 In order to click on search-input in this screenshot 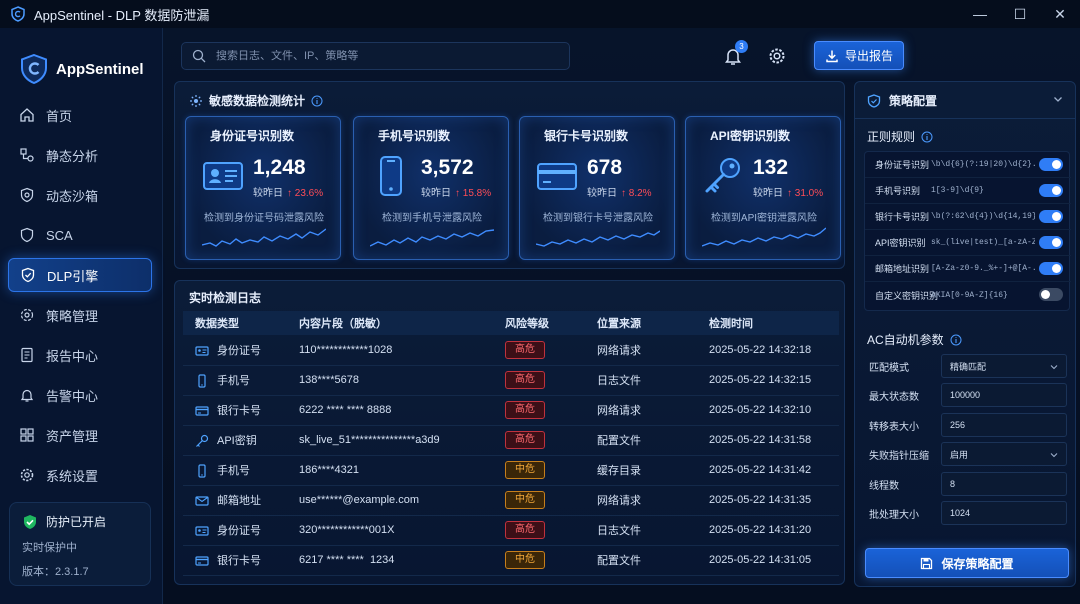, I will do `click(386, 56)`.